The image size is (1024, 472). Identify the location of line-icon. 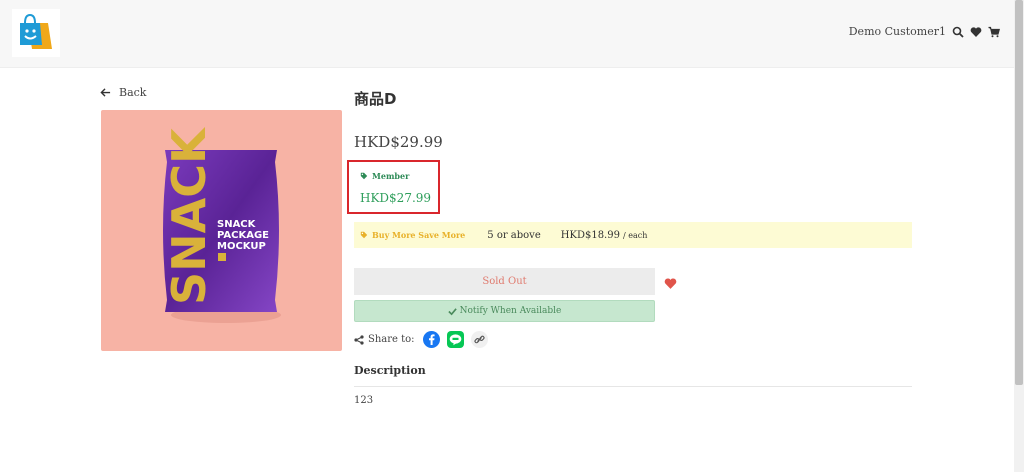
(455, 339).